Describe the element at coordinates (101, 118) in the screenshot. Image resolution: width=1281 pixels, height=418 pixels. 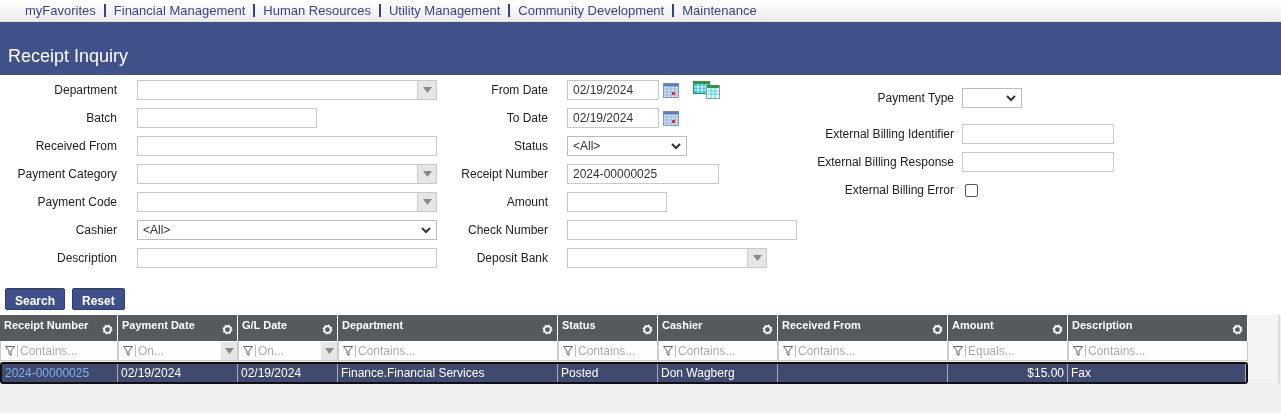
I see `field-label: Batch` at that location.